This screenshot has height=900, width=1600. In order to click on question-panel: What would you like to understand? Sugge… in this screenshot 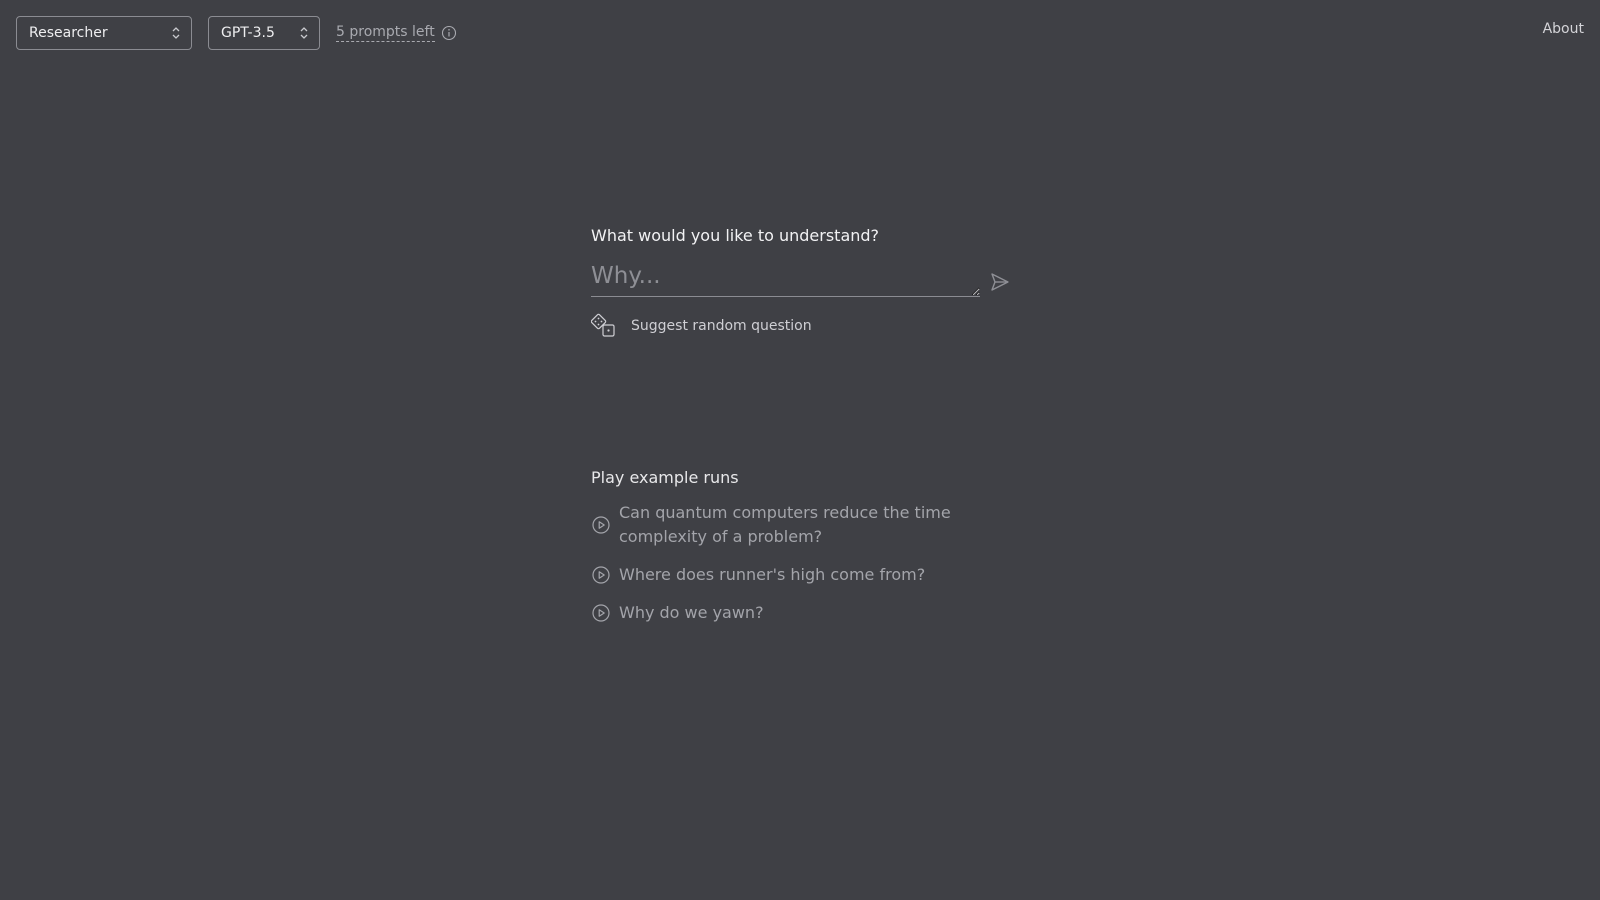, I will do `click(801, 282)`.